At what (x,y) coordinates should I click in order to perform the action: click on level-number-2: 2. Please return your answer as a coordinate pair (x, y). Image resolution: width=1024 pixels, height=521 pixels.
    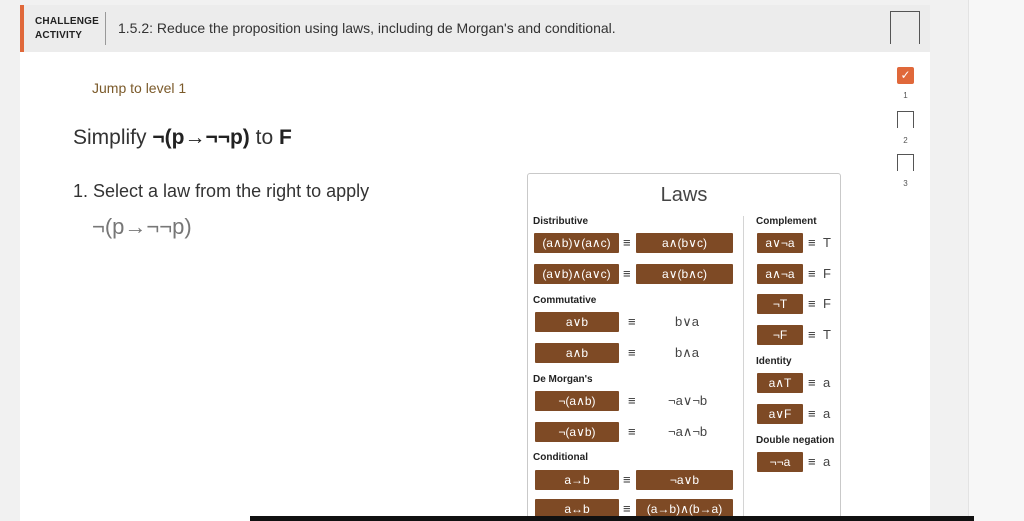
    Looking at the image, I should click on (905, 140).